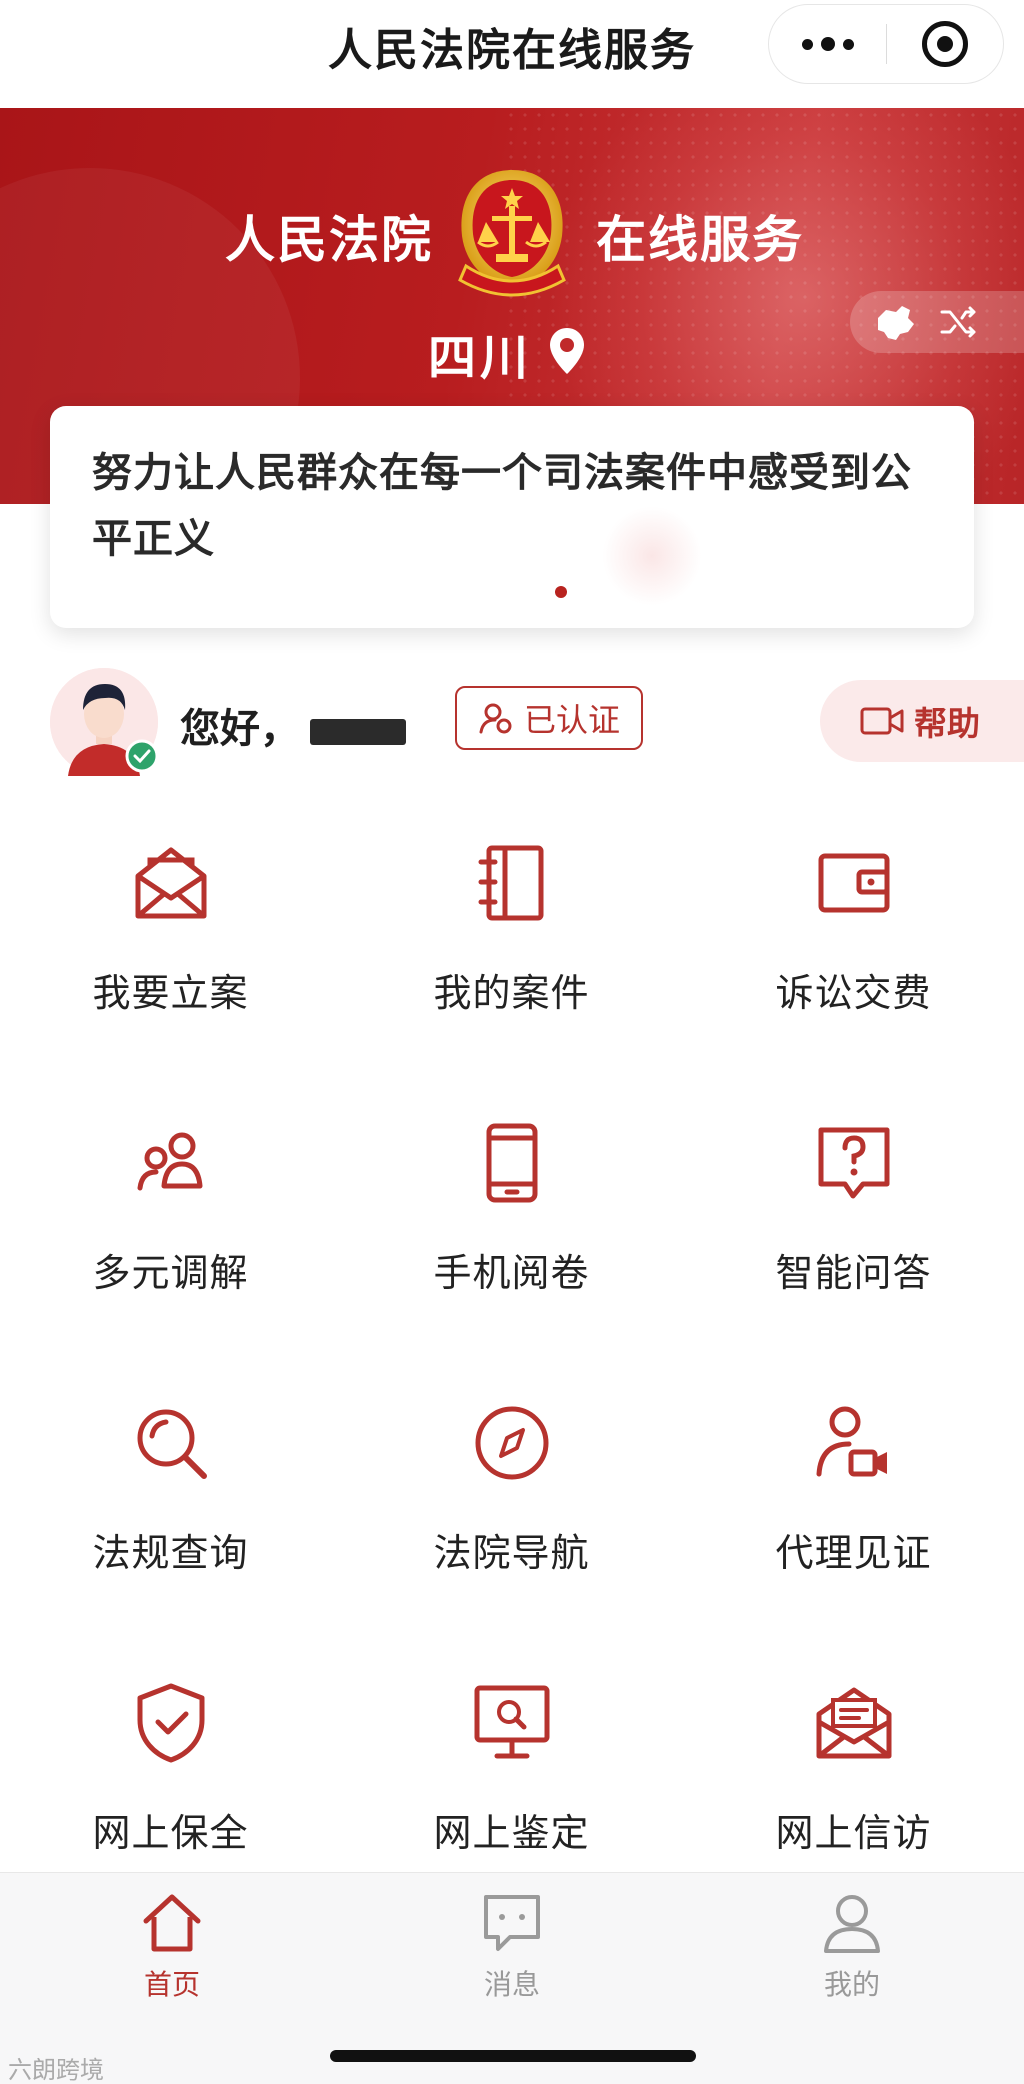 This screenshot has height=2084, width=1024. I want to click on service-mediation: 多元调解, so click(170, 1210).